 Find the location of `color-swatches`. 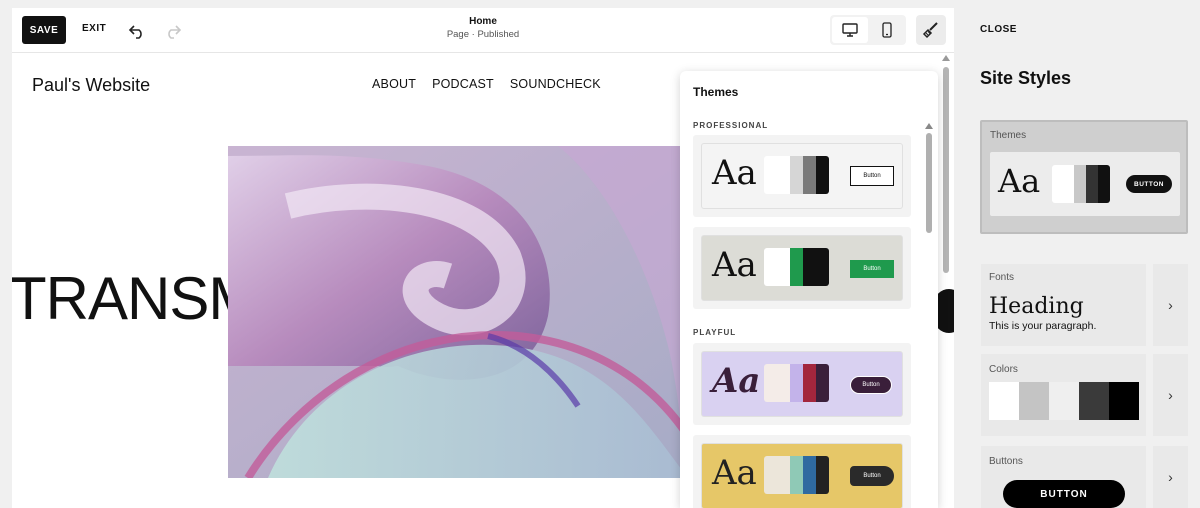

color-swatches is located at coordinates (1064, 401).